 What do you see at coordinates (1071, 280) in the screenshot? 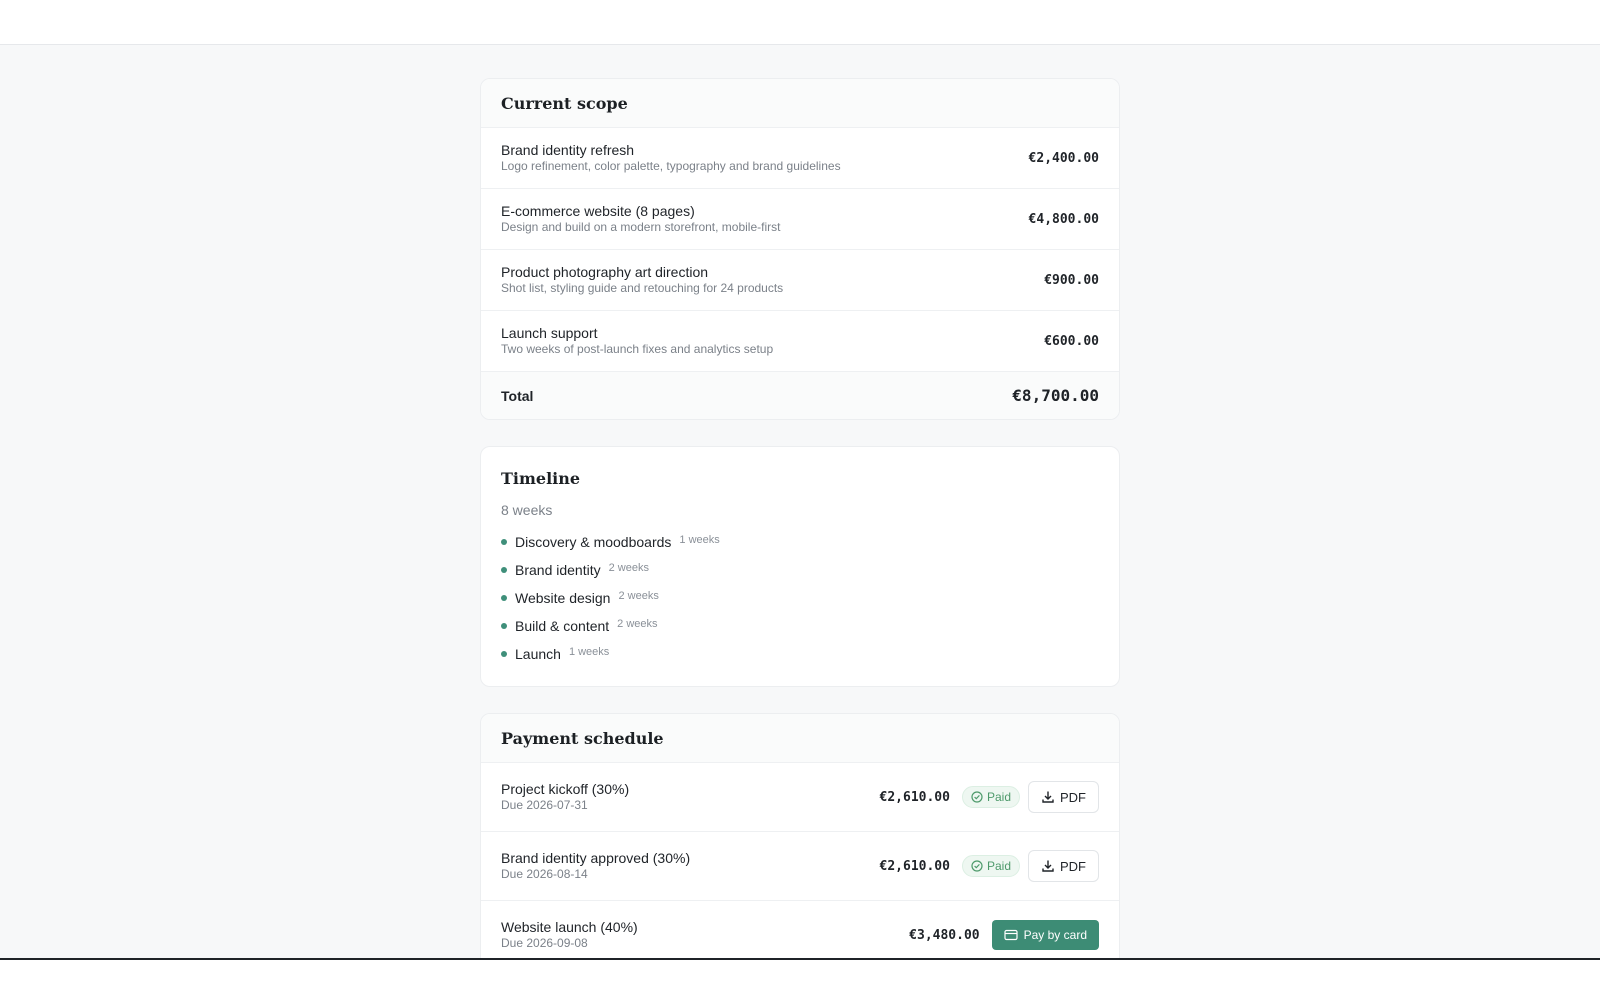
I see `scope-item-amount: €900.00` at bounding box center [1071, 280].